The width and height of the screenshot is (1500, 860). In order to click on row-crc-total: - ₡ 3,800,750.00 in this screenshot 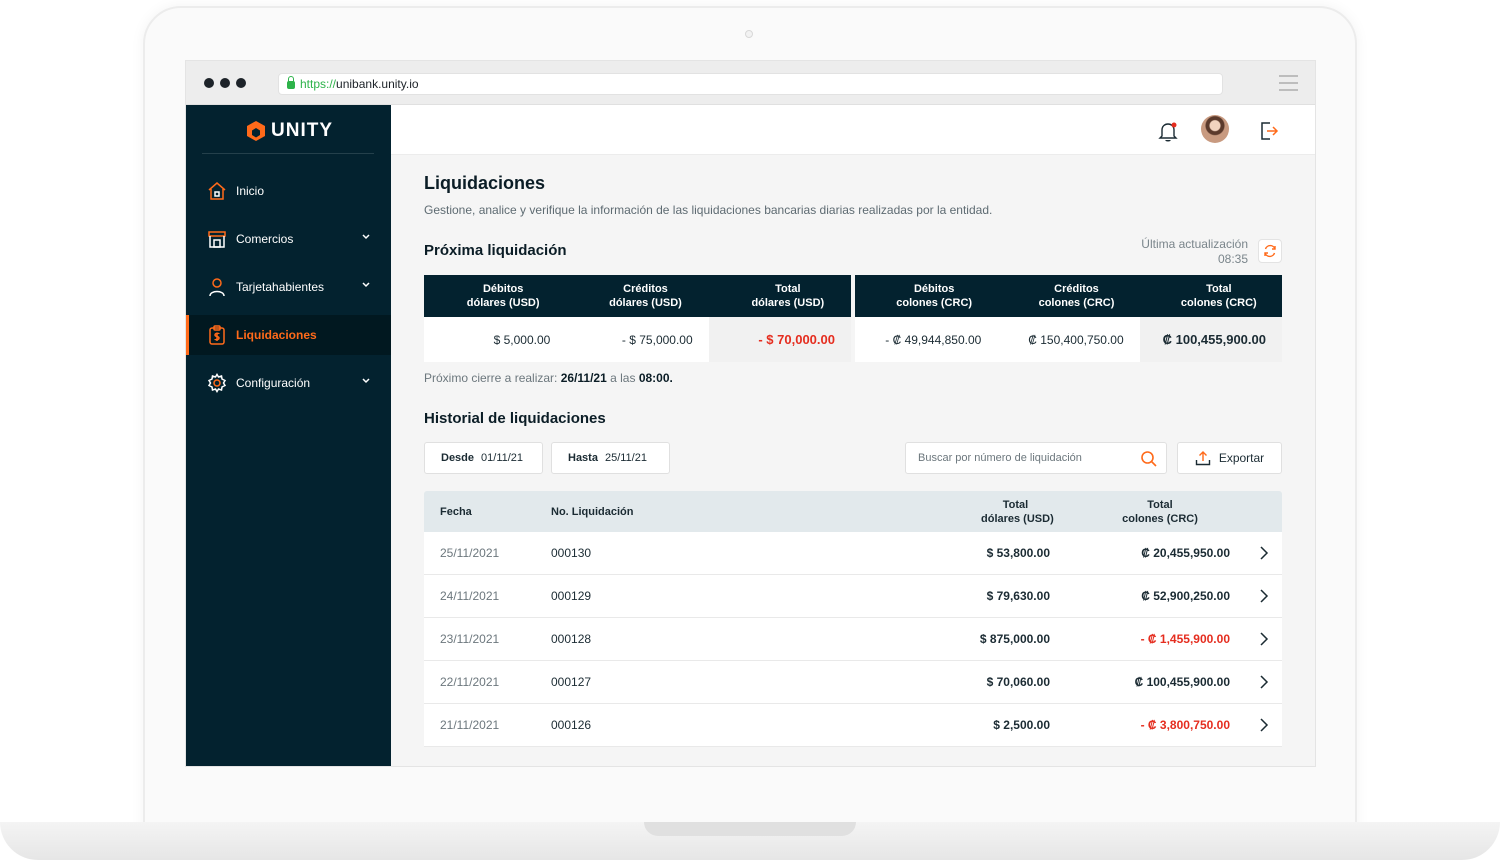, I will do `click(1185, 725)`.